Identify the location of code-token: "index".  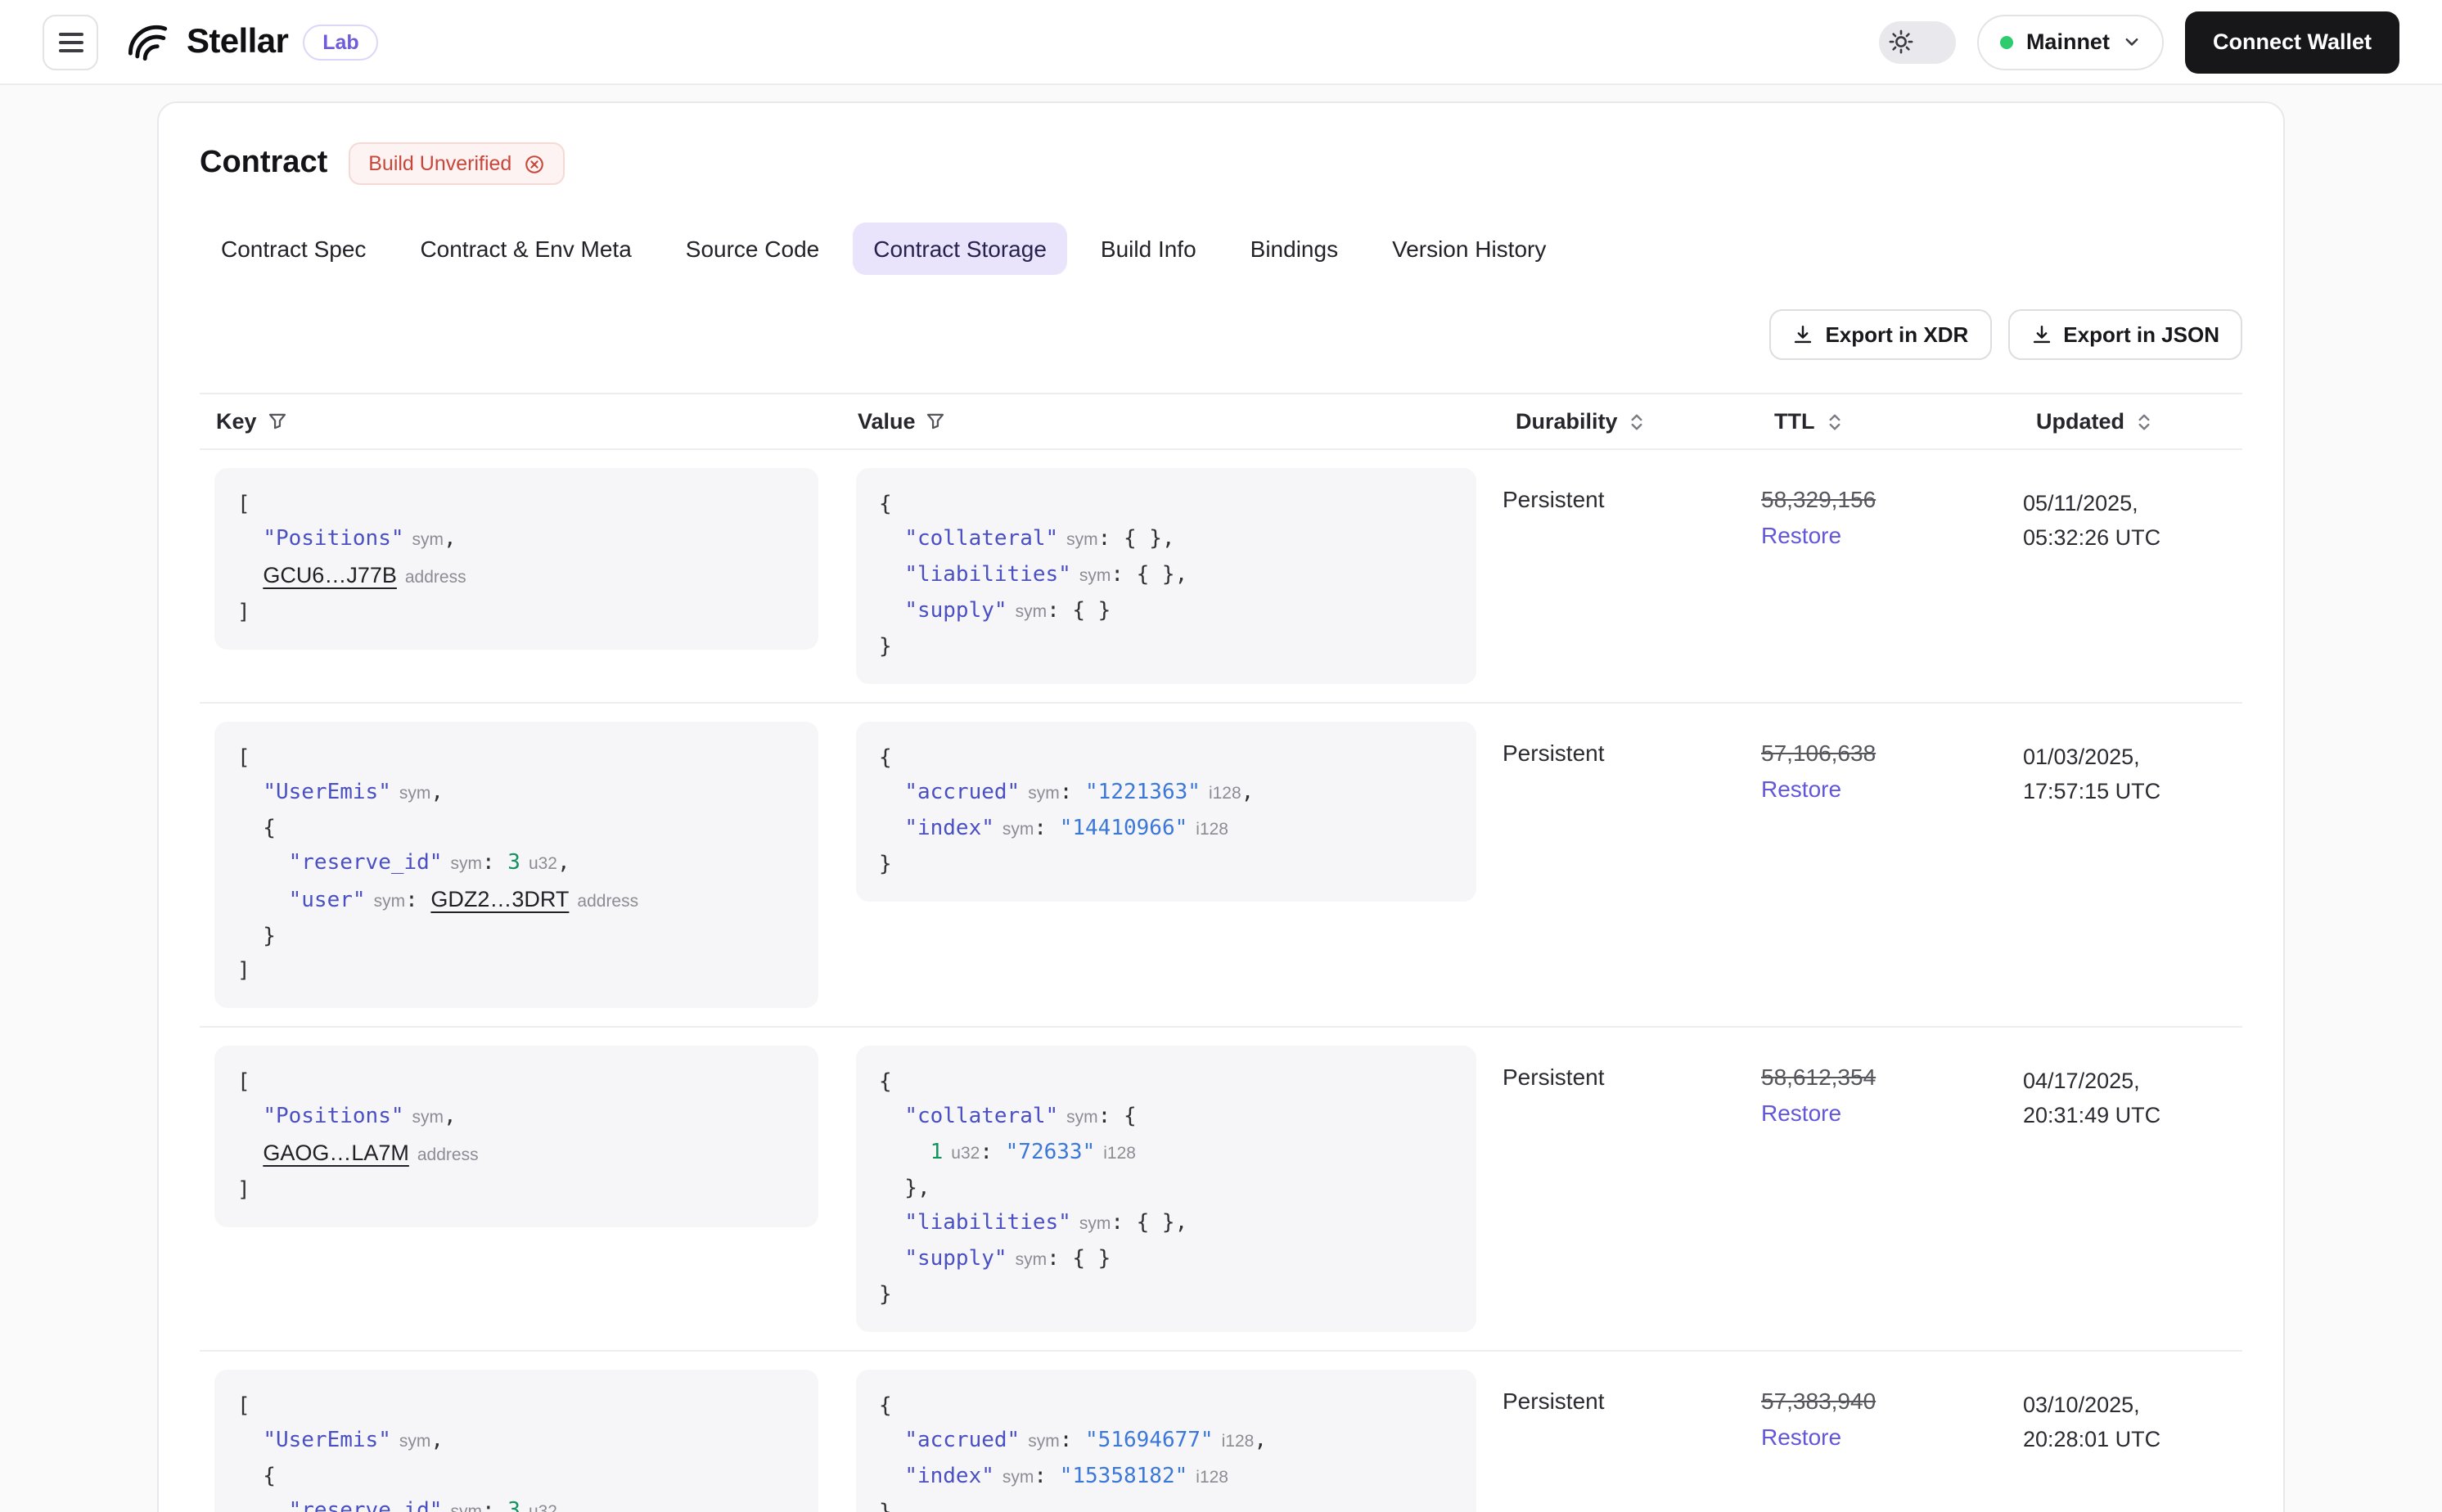
(949, 829).